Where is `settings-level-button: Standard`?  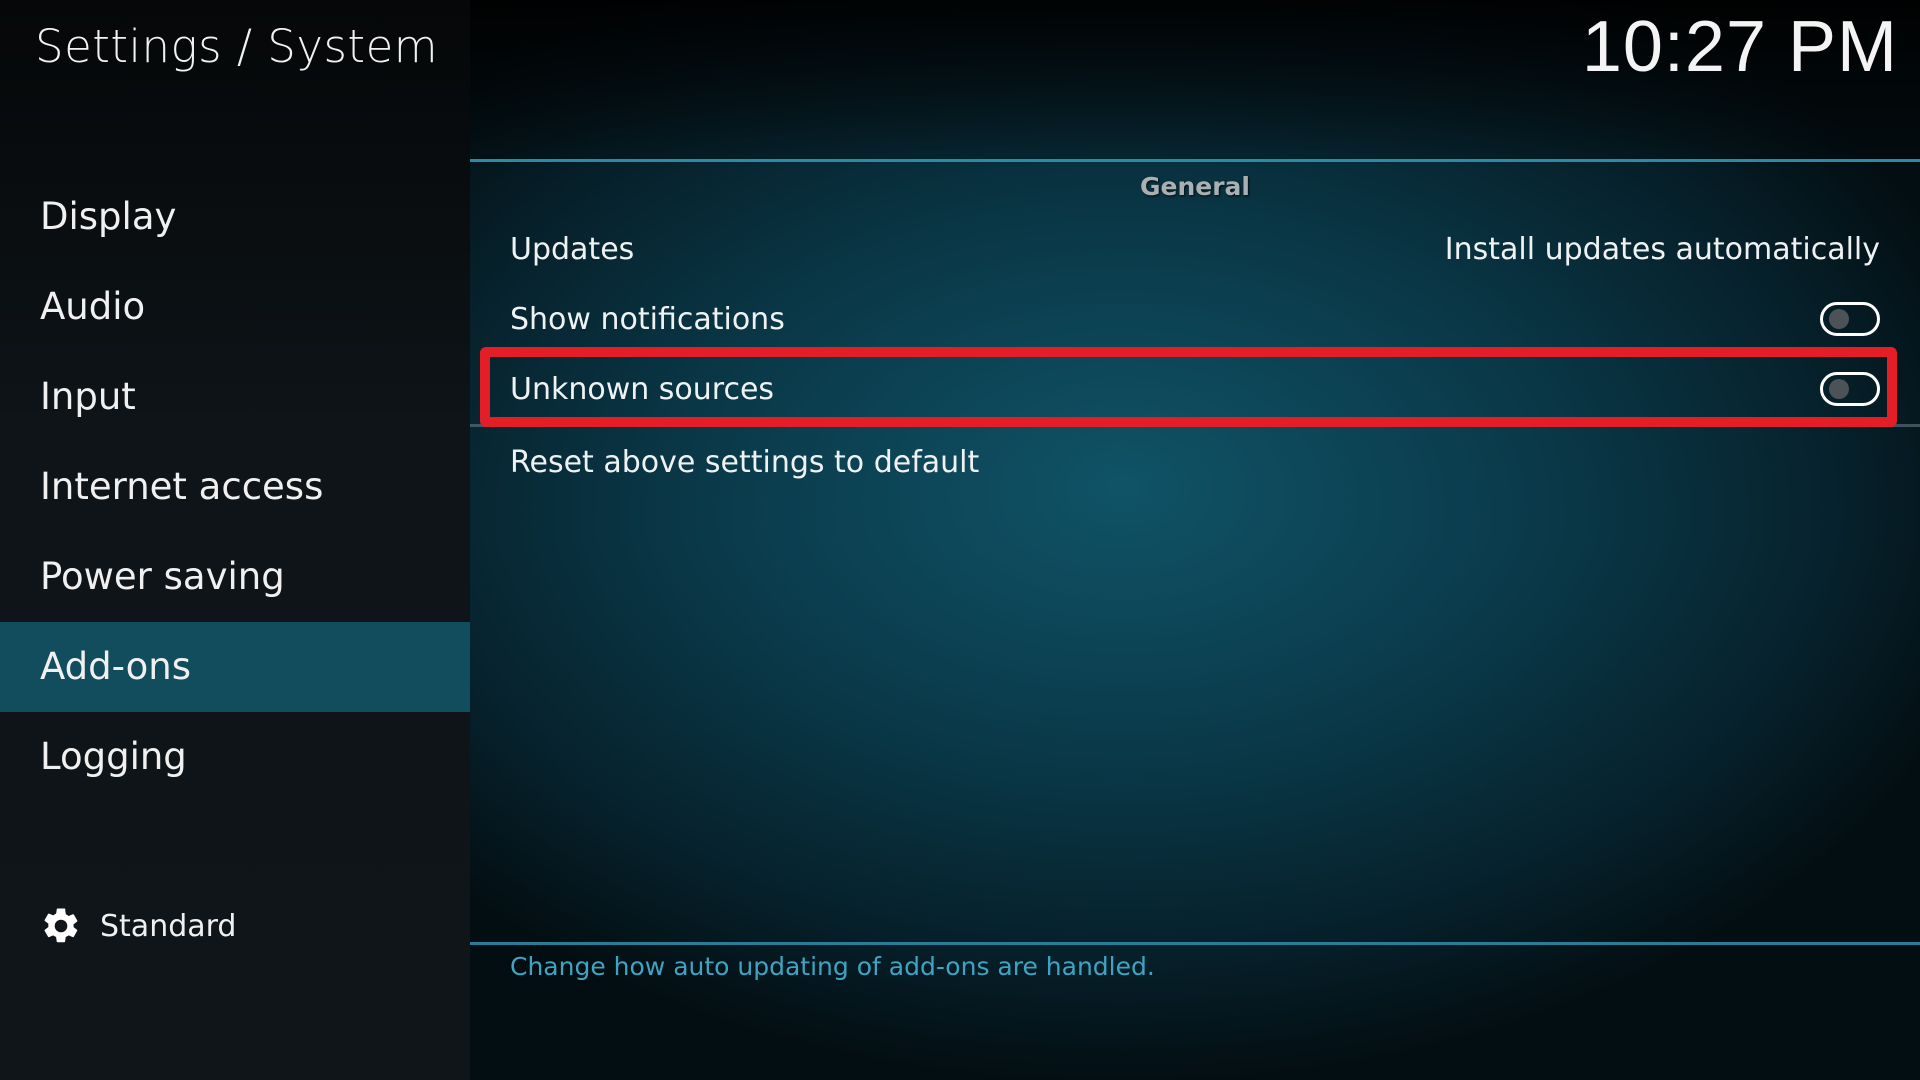
settings-level-button: Standard is located at coordinates (138, 926).